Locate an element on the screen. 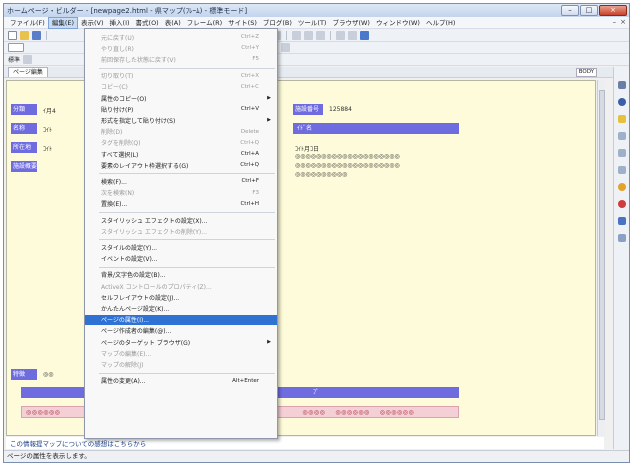  edit-menu-item: コピー(C) Ctrl+C is located at coordinates (181, 87).